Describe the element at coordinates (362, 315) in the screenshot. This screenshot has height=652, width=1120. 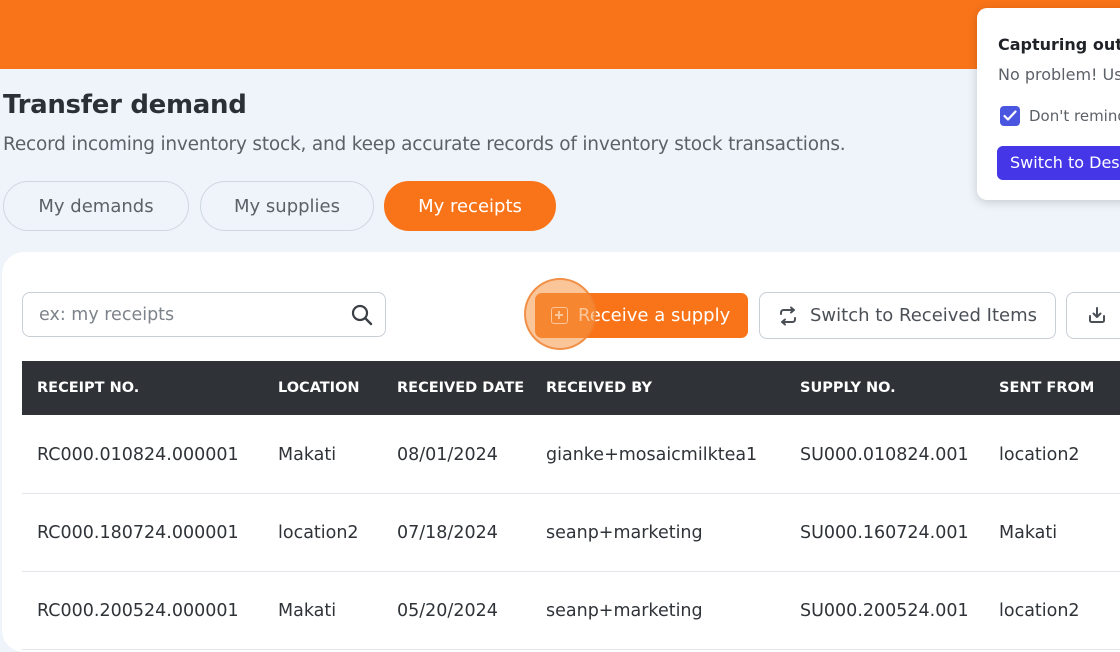
I see `search-icon` at that location.